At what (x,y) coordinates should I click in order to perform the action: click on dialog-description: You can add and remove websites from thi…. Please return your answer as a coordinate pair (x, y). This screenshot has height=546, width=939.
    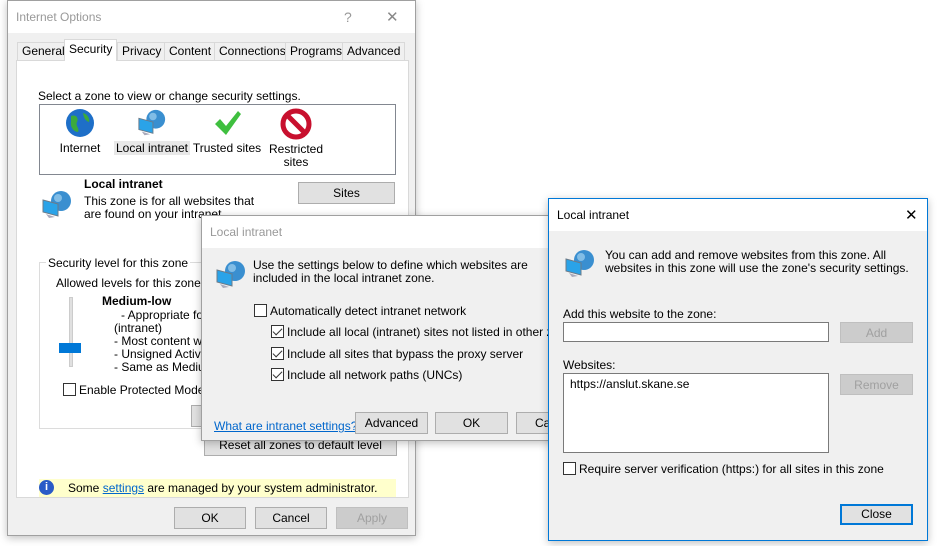
    Looking at the image, I should click on (757, 261).